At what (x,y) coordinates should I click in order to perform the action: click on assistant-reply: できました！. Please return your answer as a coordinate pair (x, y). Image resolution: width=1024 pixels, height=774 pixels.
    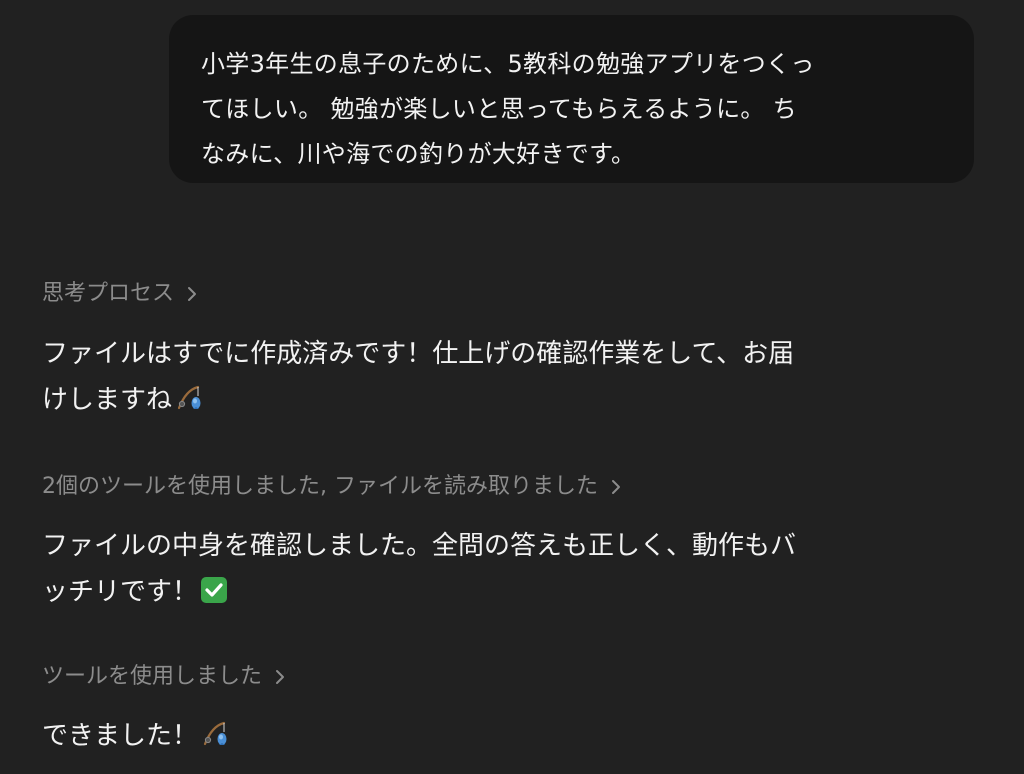
    Looking at the image, I should click on (135, 736).